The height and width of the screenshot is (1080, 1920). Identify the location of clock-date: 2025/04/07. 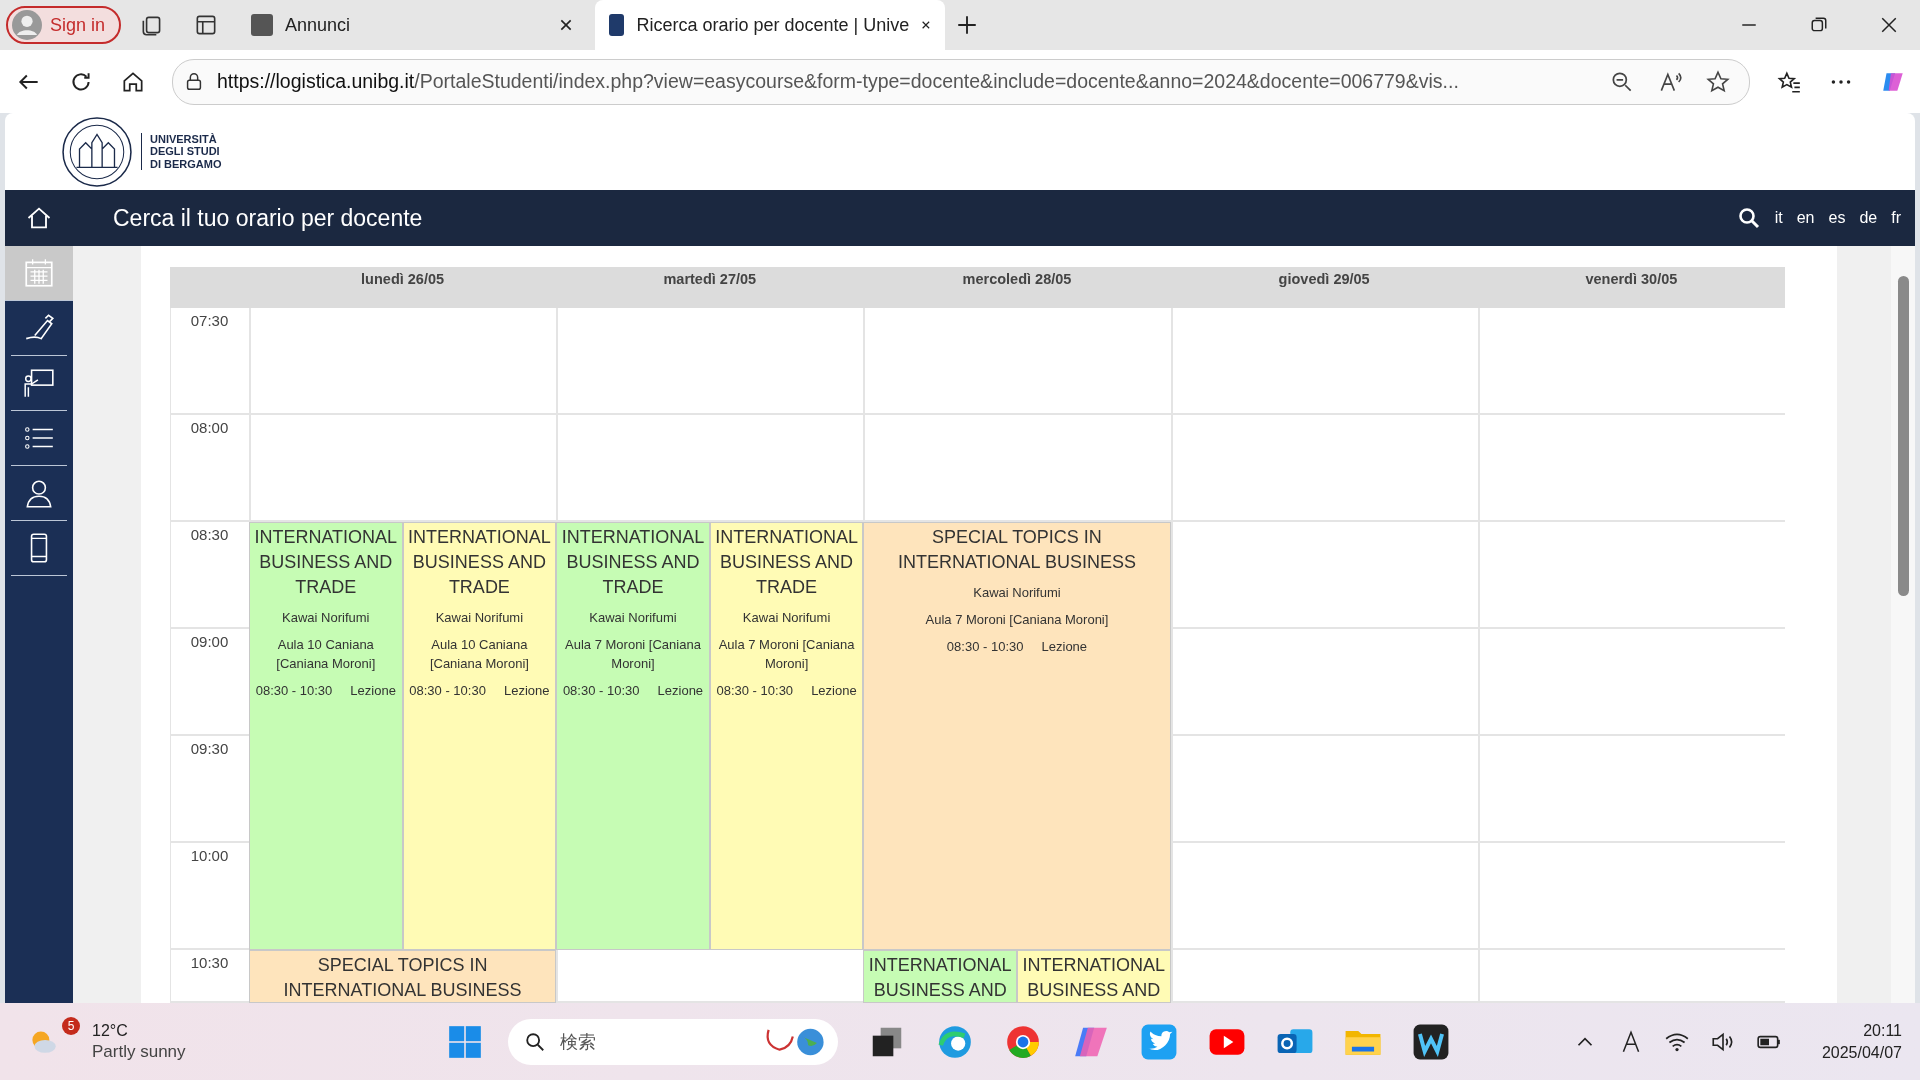
(1861, 1052).